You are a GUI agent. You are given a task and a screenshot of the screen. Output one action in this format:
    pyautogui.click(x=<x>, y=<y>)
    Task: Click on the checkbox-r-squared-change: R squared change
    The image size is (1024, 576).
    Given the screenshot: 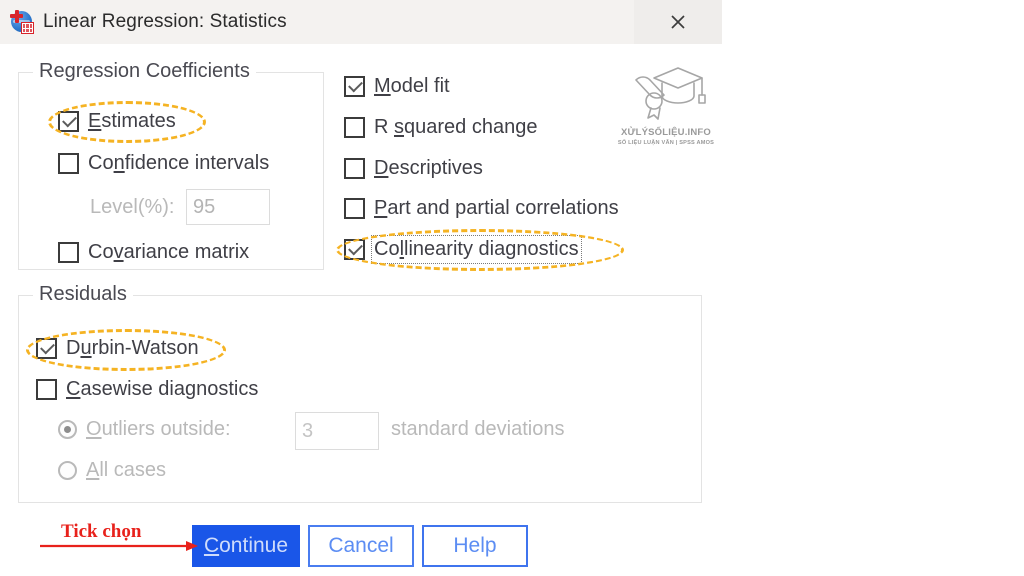 What is the action you would take?
    pyautogui.click(x=440, y=127)
    